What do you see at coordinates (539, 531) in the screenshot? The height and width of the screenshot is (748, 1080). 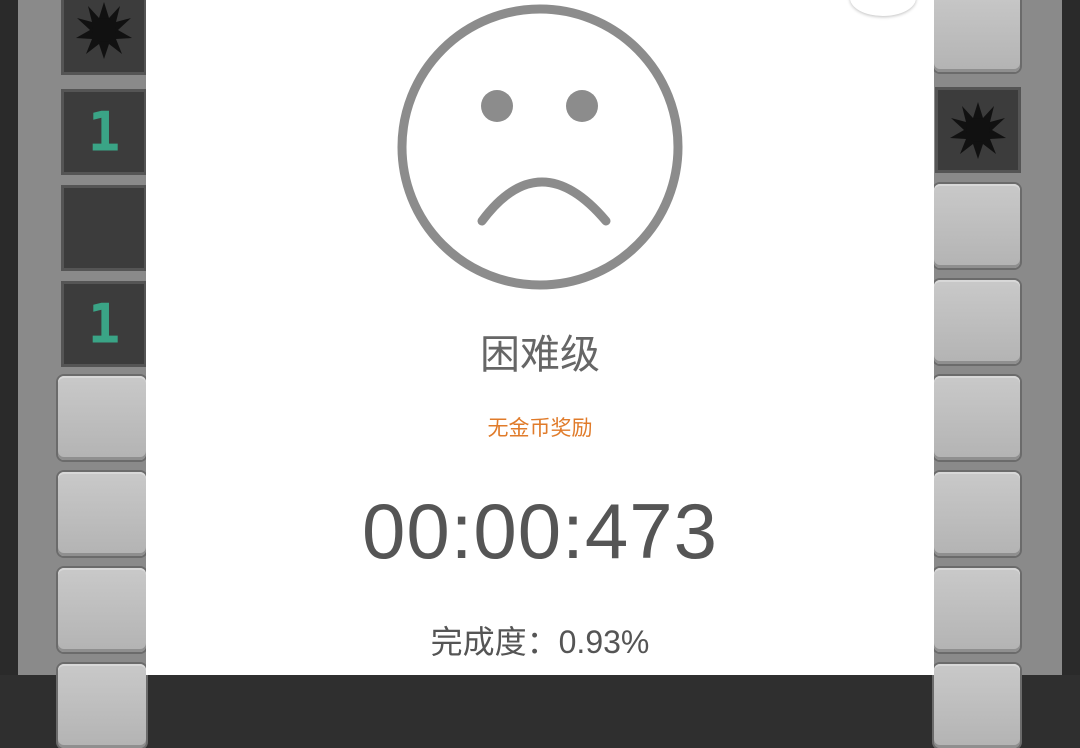 I see `elapsed-time: 00:00:473` at bounding box center [539, 531].